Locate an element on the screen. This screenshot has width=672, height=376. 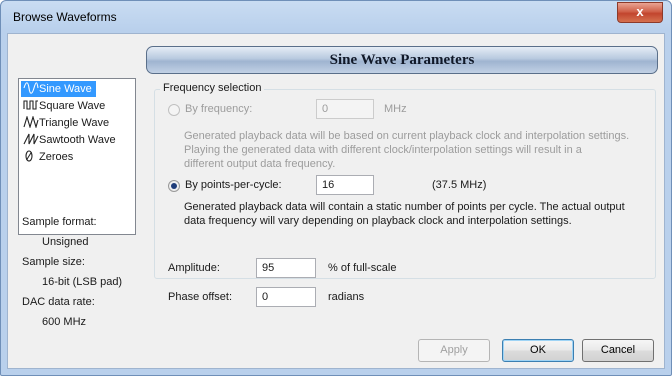
apply-button: Apply is located at coordinates (454, 350).